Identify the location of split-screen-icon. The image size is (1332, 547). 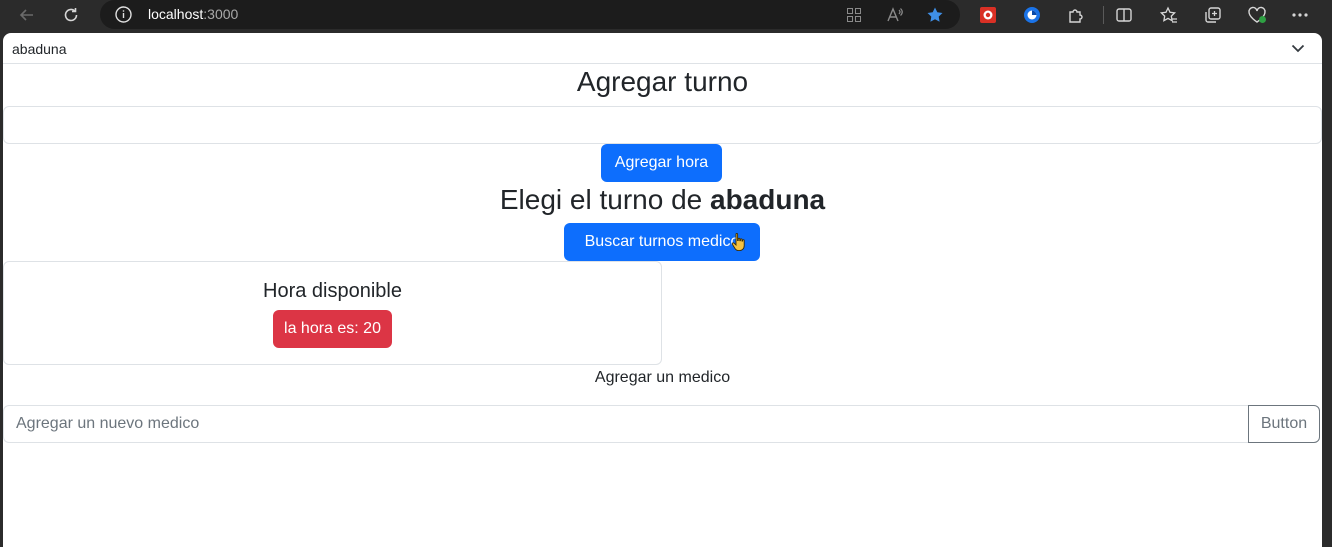
(1124, 15).